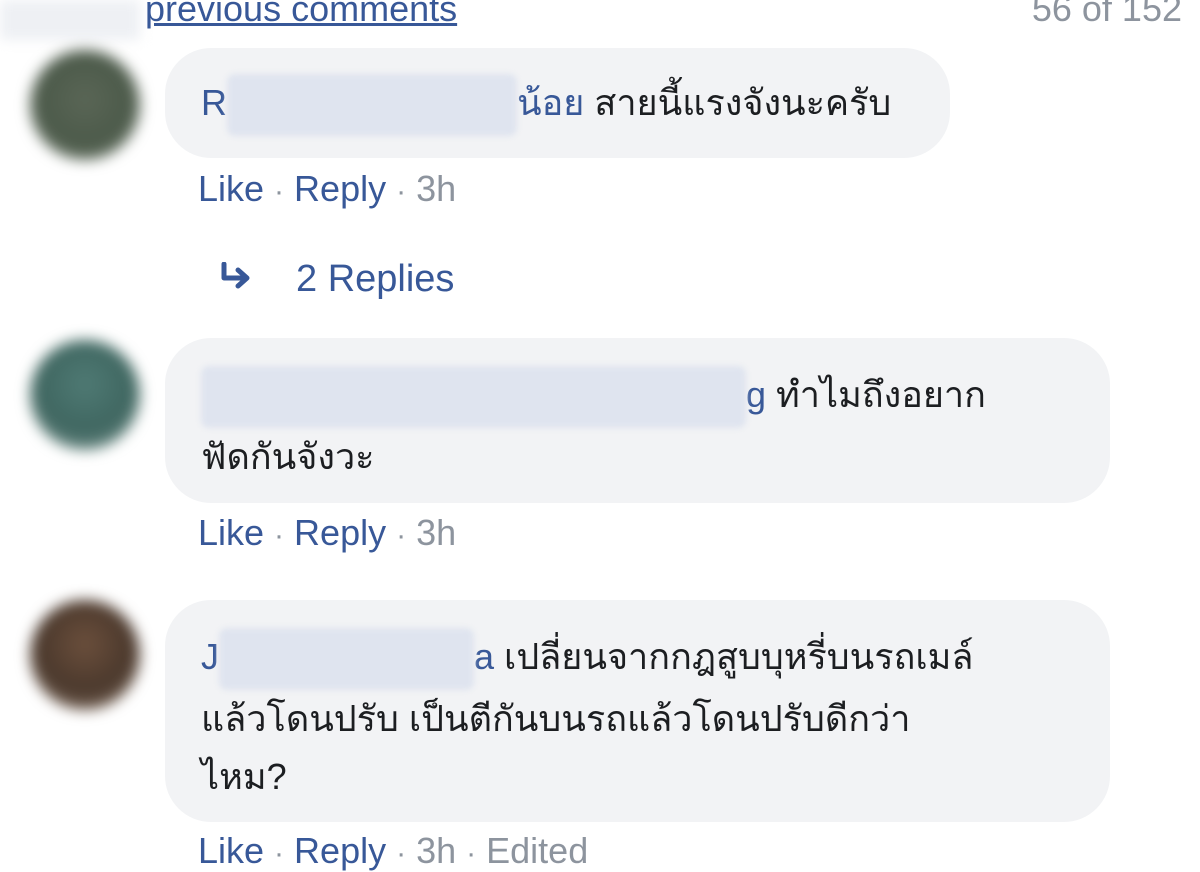 The height and width of the screenshot is (872, 1200). Describe the element at coordinates (881, 394) in the screenshot. I see `comment-text: ทำไมถึงอยาก` at that location.